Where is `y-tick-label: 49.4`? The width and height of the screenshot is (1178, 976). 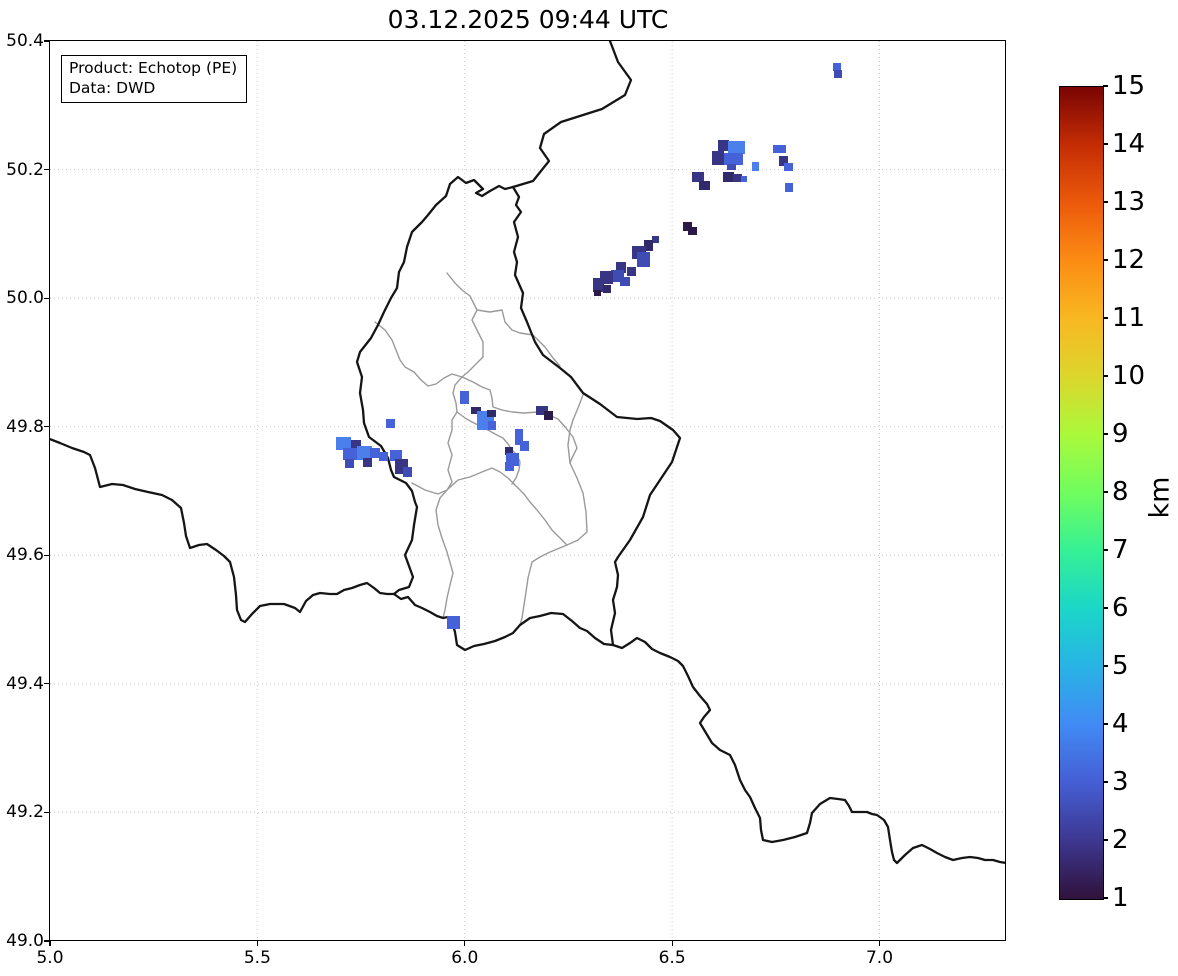 y-tick-label: 49.4 is located at coordinates (25, 683).